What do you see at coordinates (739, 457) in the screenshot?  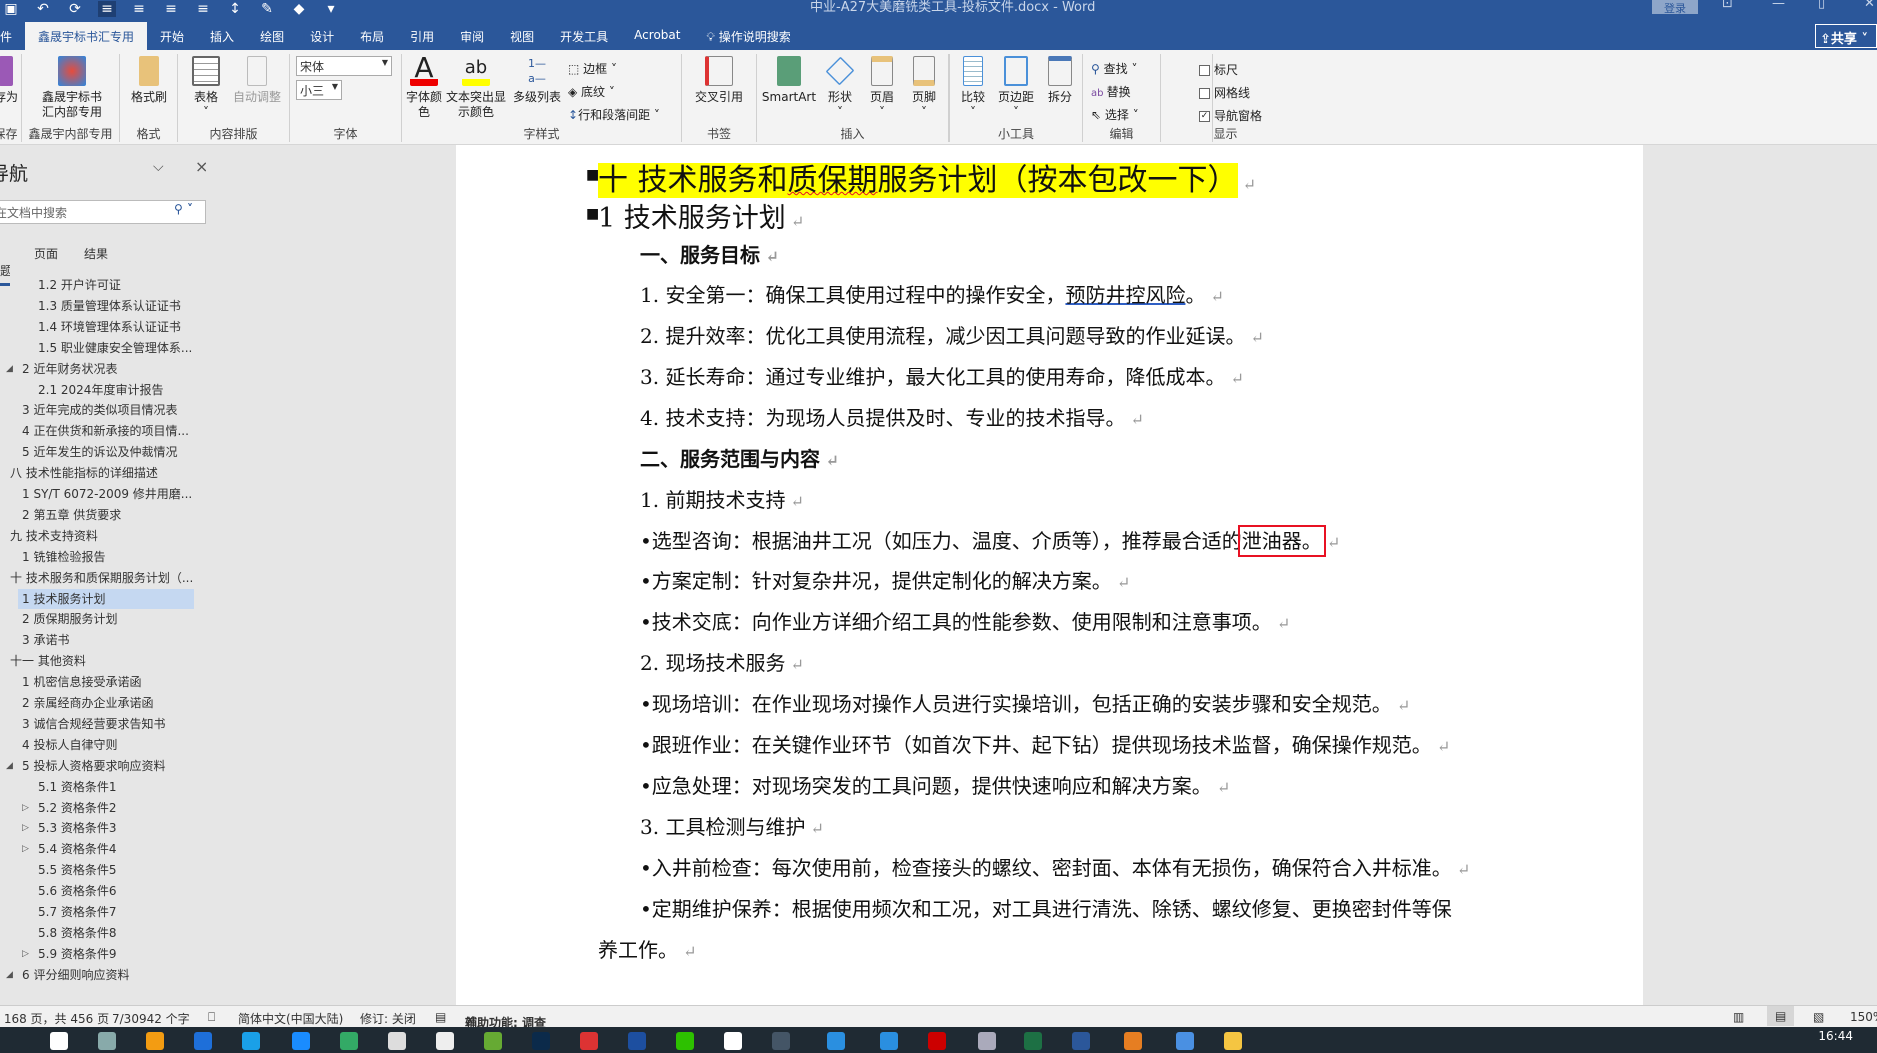 I see `heading-3: 二、服务范围与内容 ↵` at bounding box center [739, 457].